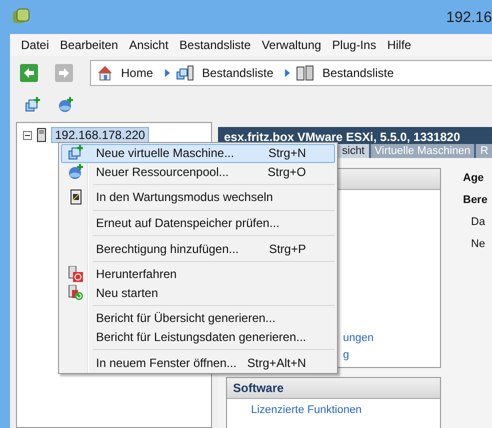 Image resolution: width=492 pixels, height=428 pixels. I want to click on context-menu-item: In den Wartungsmodus wechseln, so click(198, 197).